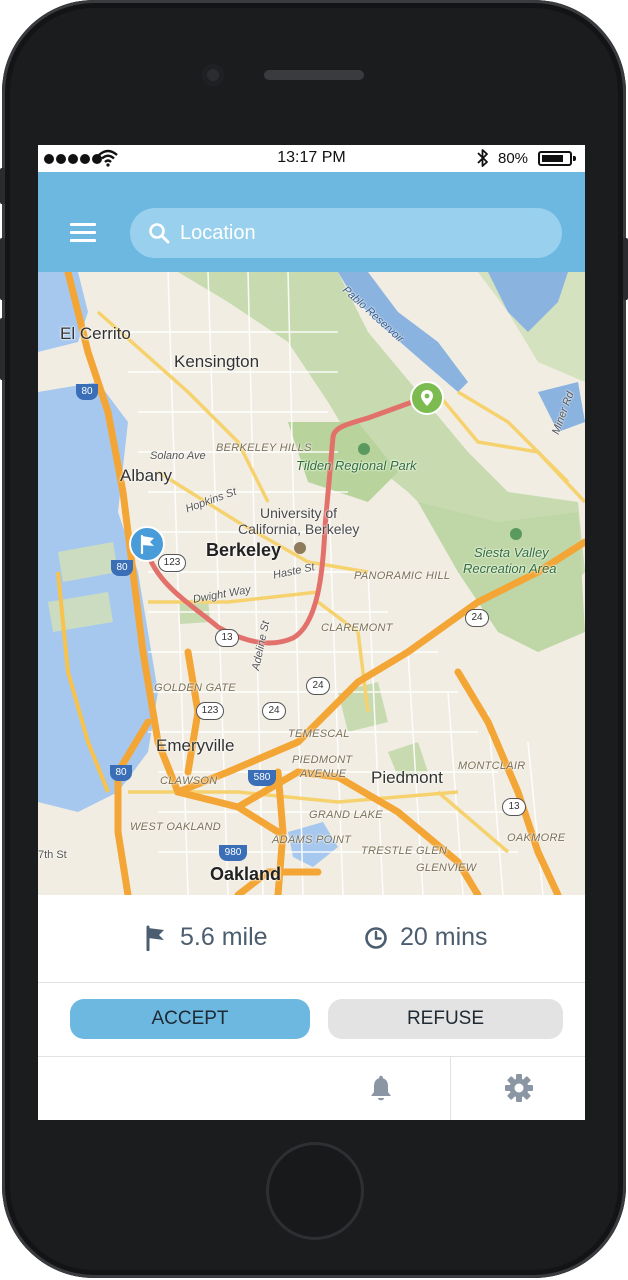 The height and width of the screenshot is (1280, 628). Describe the element at coordinates (322, 760) in the screenshot. I see `map-label: PIEDMONT` at that location.